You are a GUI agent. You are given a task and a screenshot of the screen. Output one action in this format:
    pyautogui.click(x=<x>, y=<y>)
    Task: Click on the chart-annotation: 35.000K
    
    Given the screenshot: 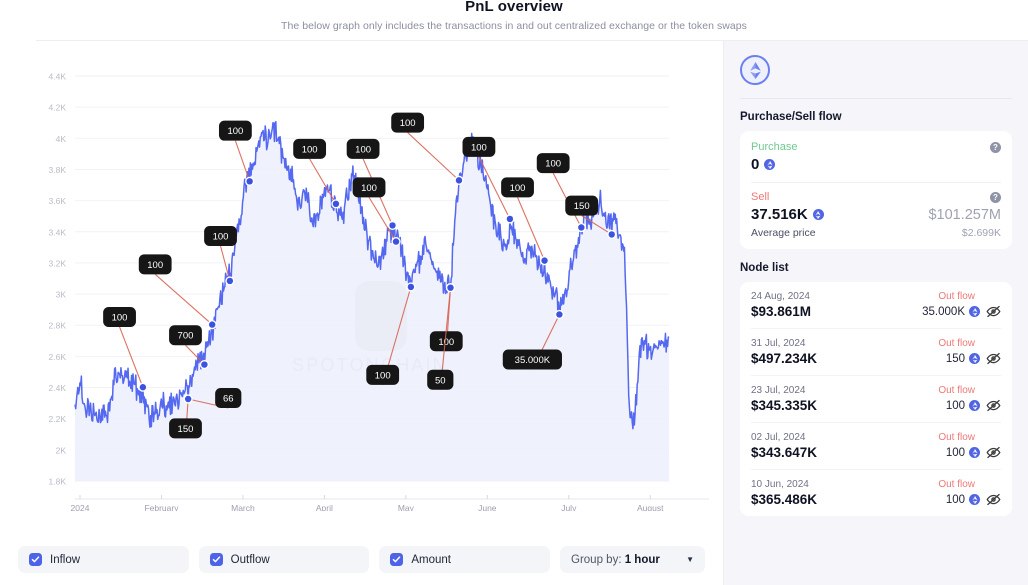 What is the action you would take?
    pyautogui.click(x=532, y=359)
    